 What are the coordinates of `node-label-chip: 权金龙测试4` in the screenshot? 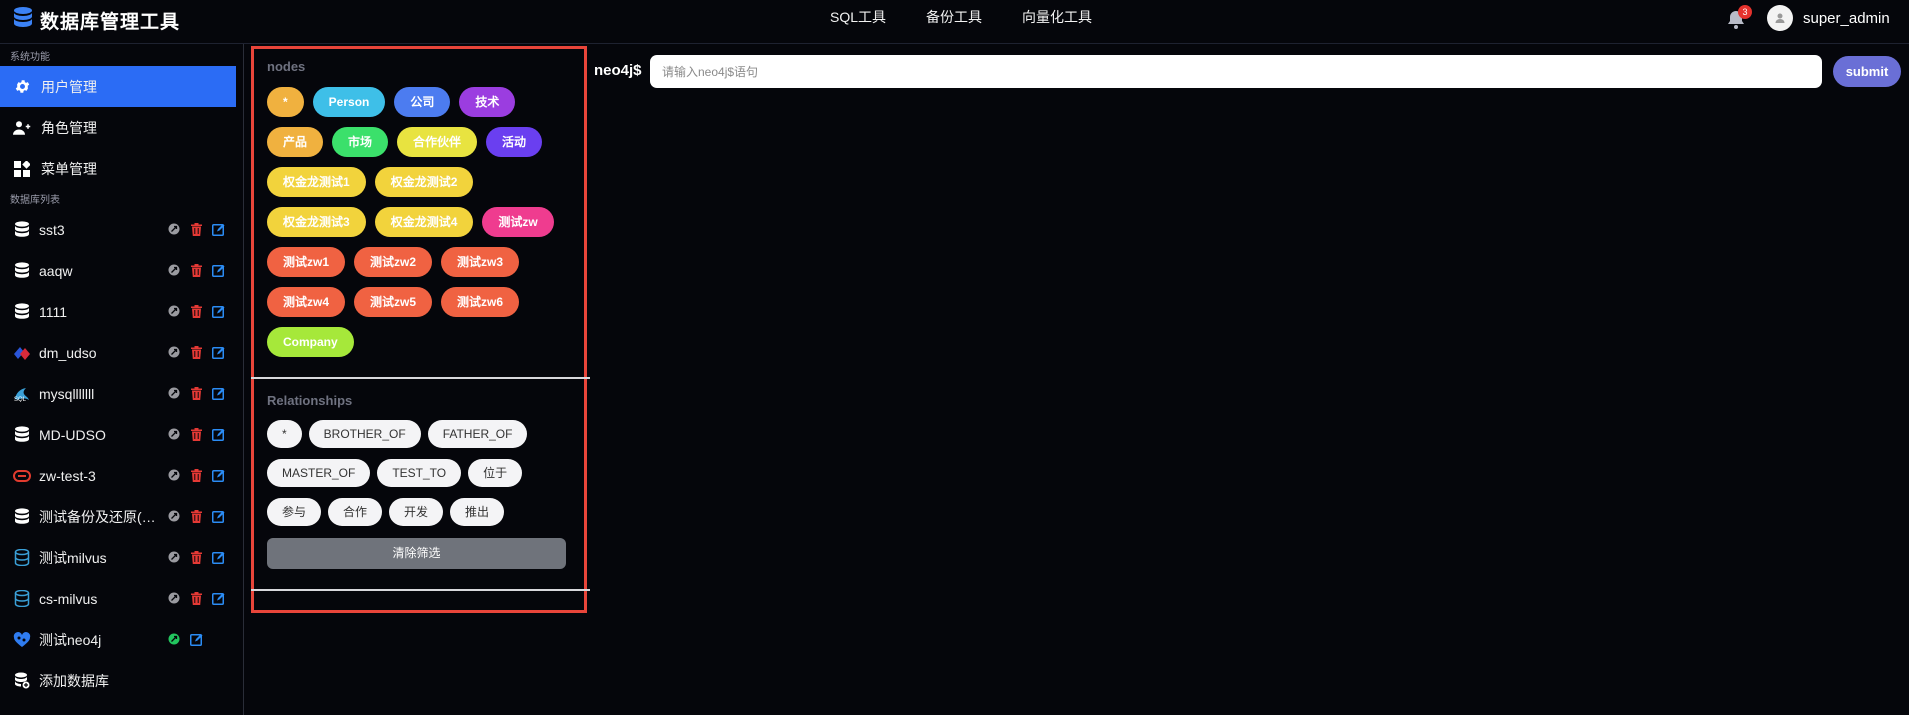 It's located at (424, 222).